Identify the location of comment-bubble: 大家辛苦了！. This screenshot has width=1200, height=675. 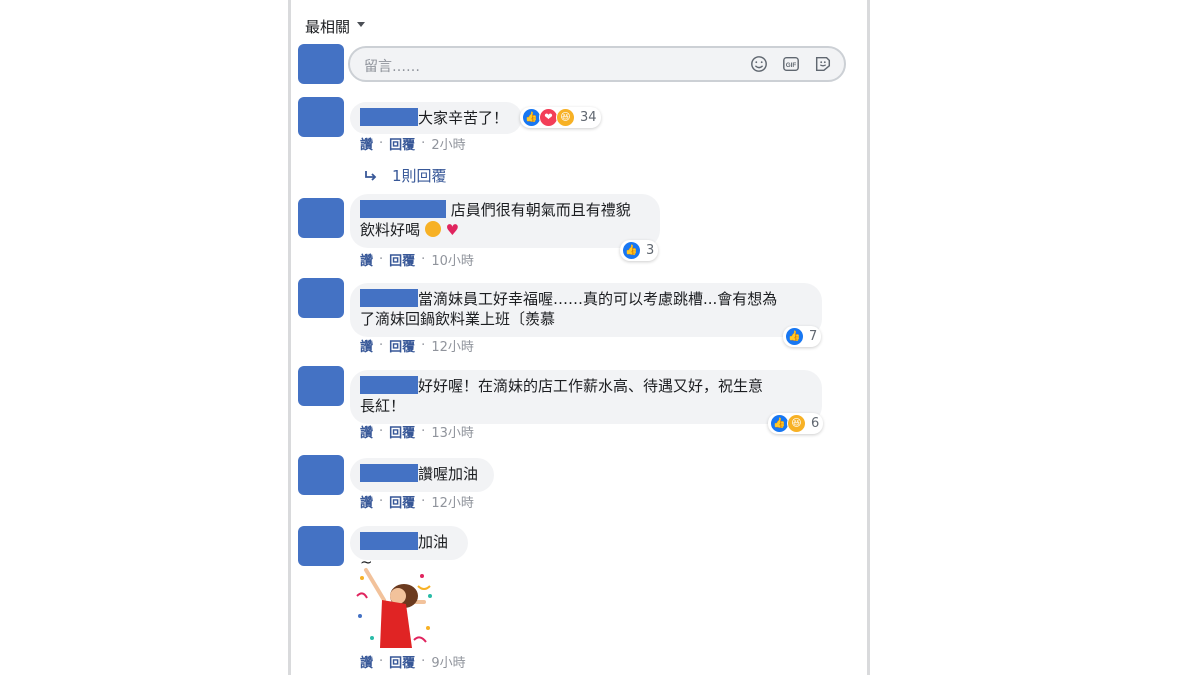
(436, 118).